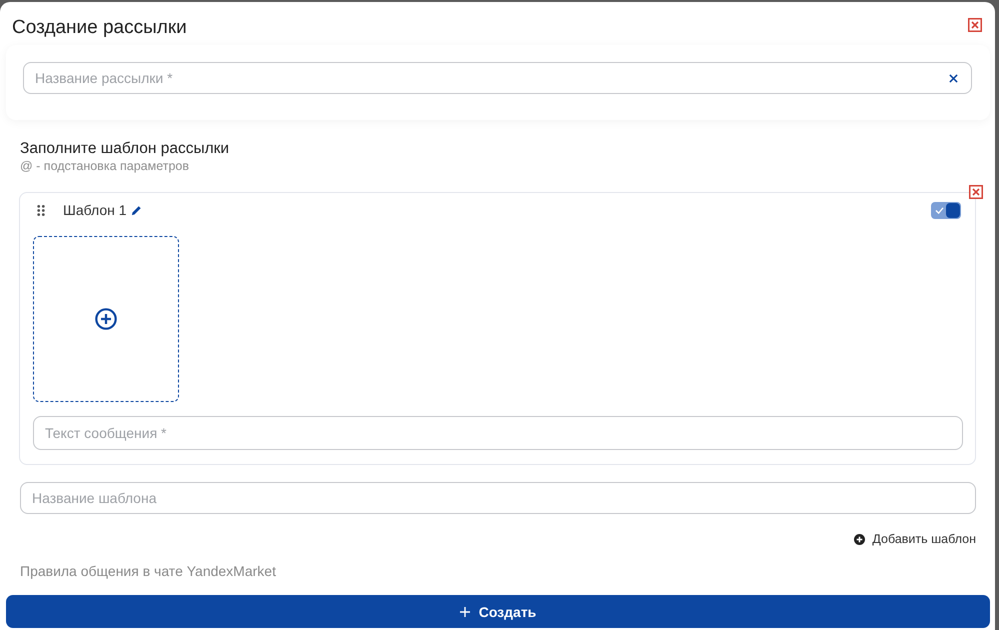  What do you see at coordinates (100, 28) in the screenshot?
I see `dialog-title: Создание рассылки` at bounding box center [100, 28].